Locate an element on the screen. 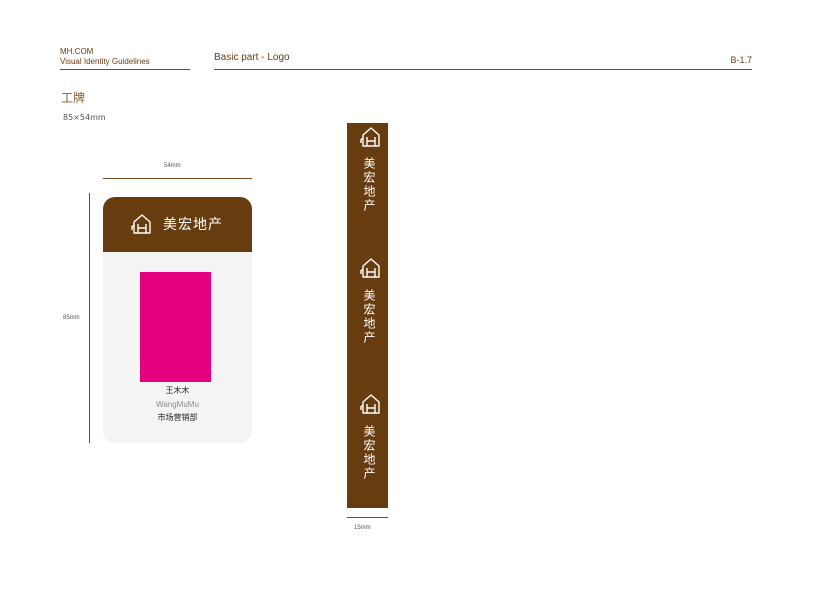  badge-logo-text: 美宏地产 is located at coordinates (193, 225).